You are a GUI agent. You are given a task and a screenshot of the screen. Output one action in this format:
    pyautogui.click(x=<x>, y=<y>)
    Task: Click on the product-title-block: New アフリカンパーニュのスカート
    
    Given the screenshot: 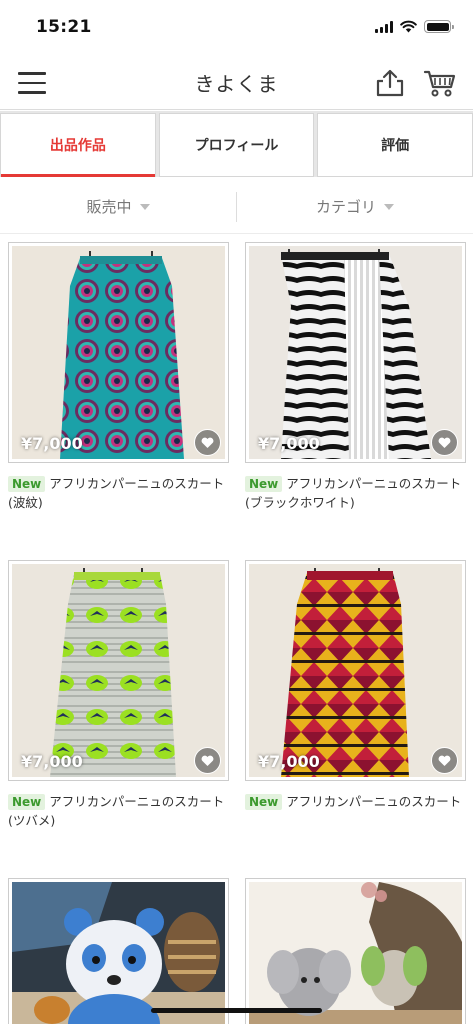 What is the action you would take?
    pyautogui.click(x=355, y=801)
    